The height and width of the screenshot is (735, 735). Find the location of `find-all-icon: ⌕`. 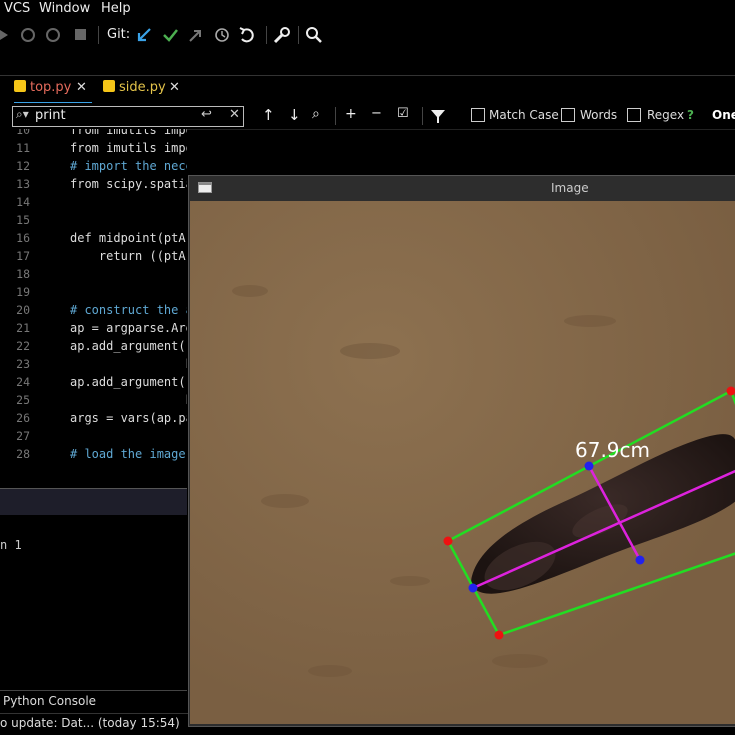

find-all-icon: ⌕ is located at coordinates (316, 114).